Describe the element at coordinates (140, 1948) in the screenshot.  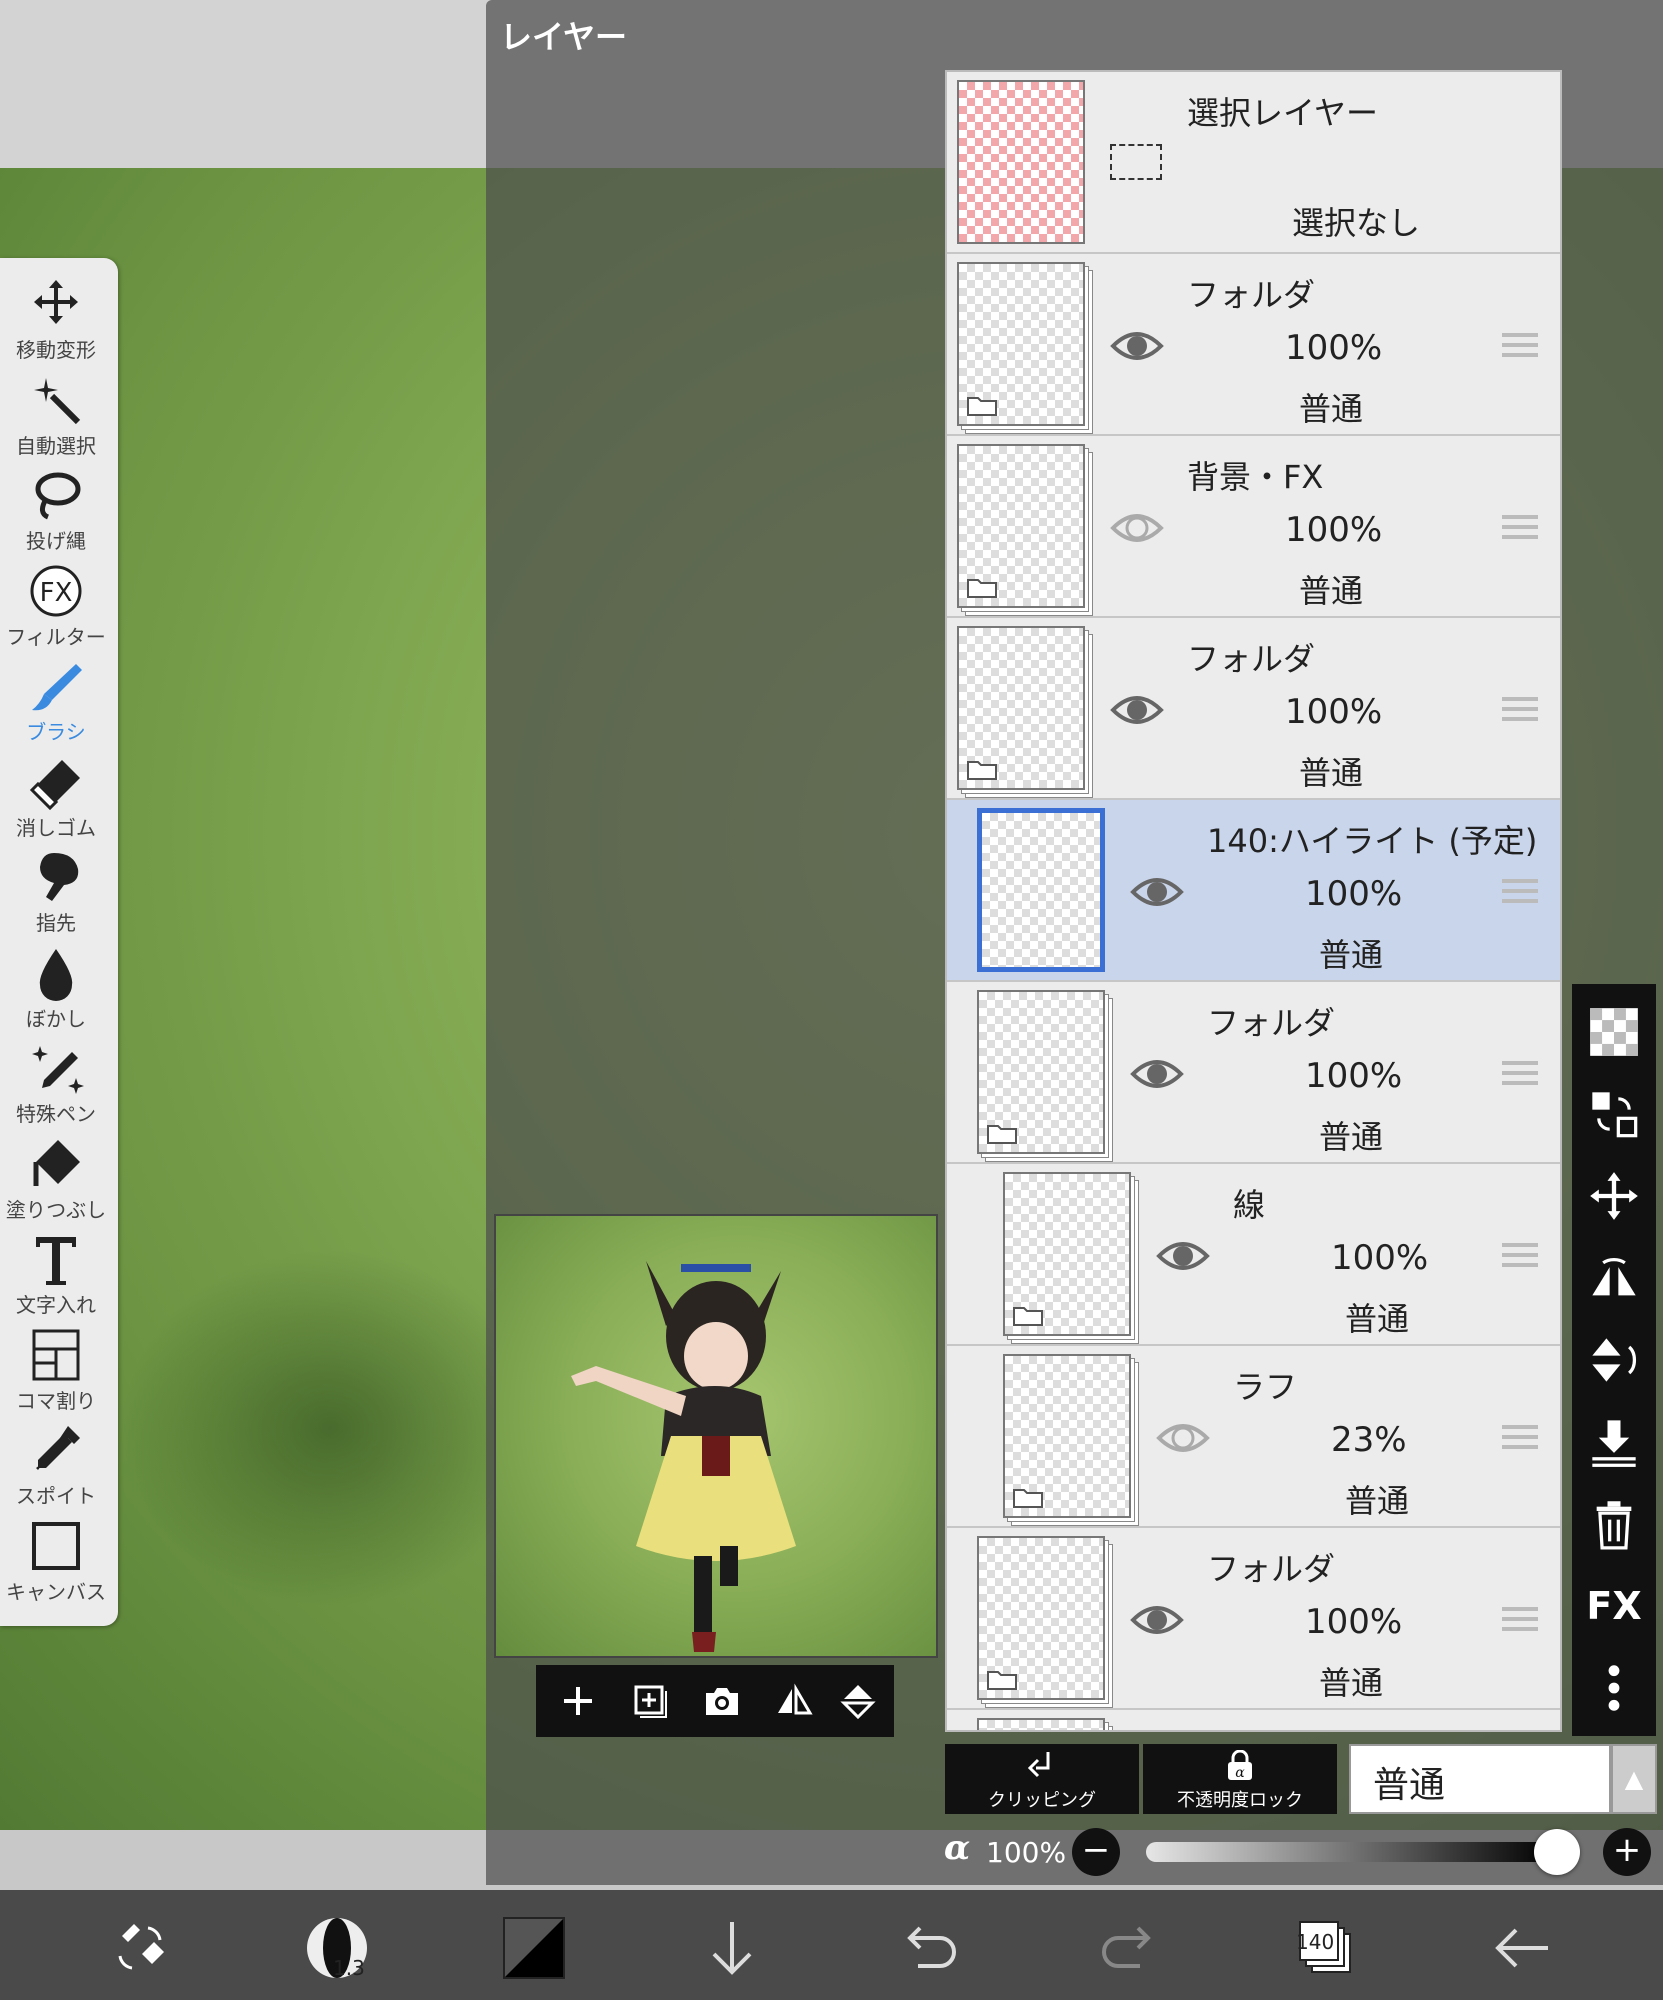
I see `quick-tool-switch-button` at that location.